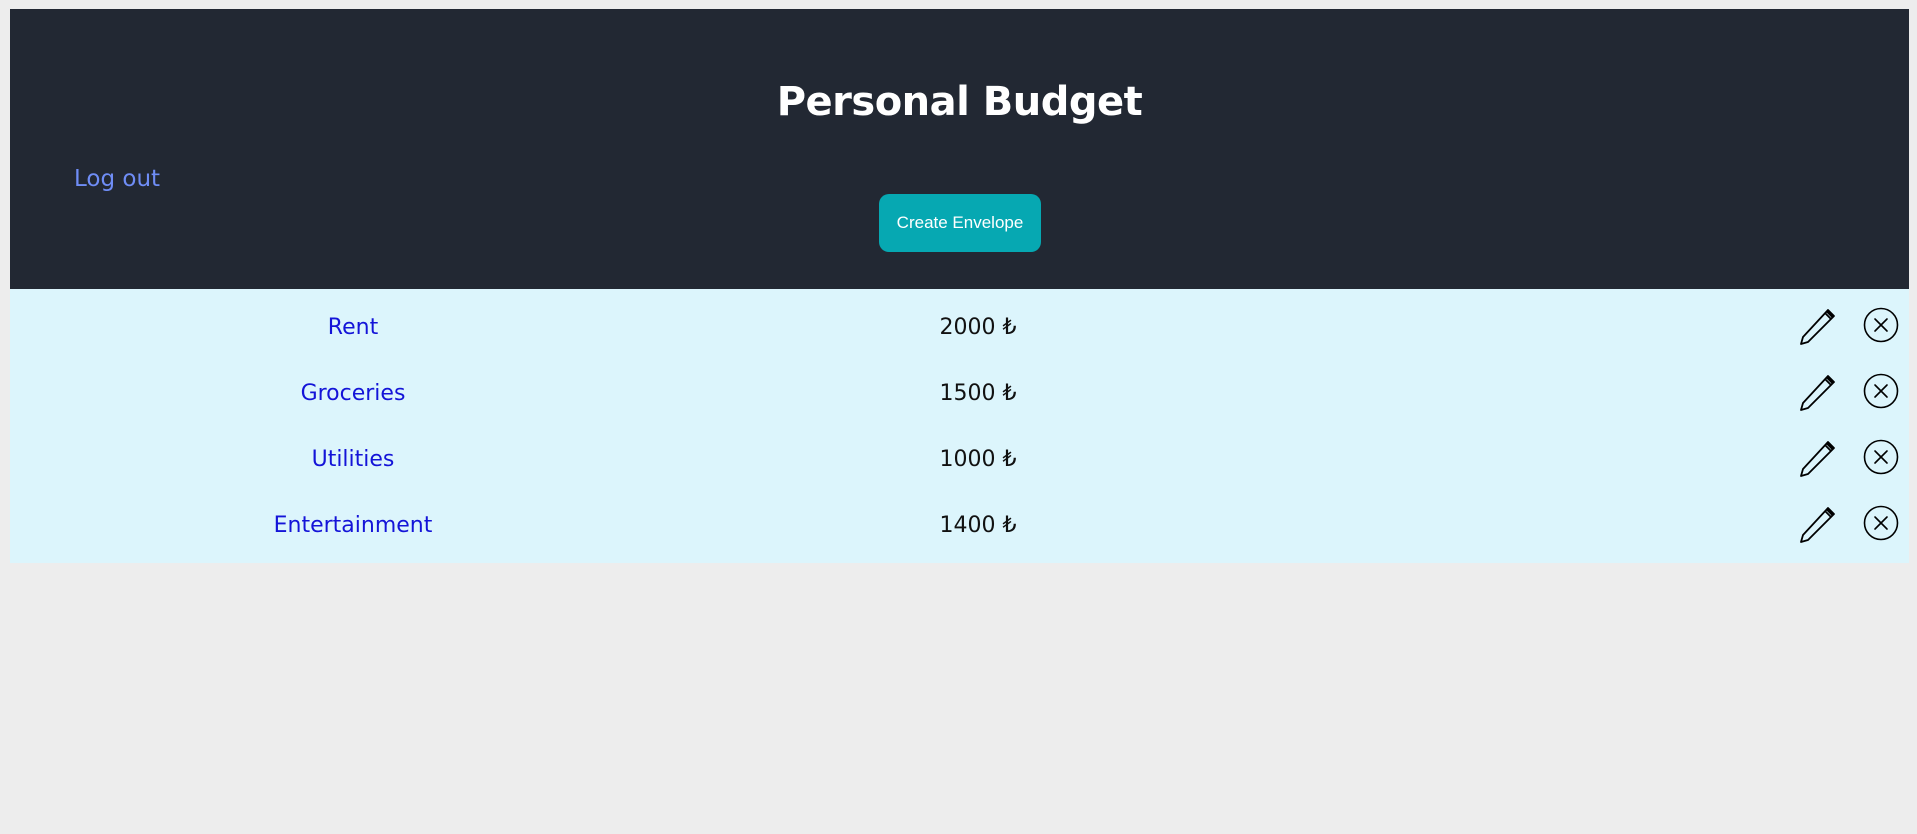 The width and height of the screenshot is (1917, 834). Describe the element at coordinates (353, 328) in the screenshot. I see `envelope-name-link: Rent` at that location.